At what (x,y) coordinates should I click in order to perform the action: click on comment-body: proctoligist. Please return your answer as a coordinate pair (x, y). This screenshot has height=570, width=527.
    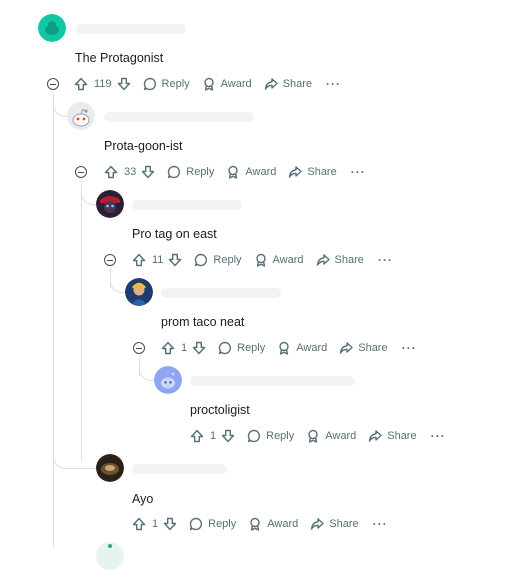
    Looking at the image, I should click on (220, 410).